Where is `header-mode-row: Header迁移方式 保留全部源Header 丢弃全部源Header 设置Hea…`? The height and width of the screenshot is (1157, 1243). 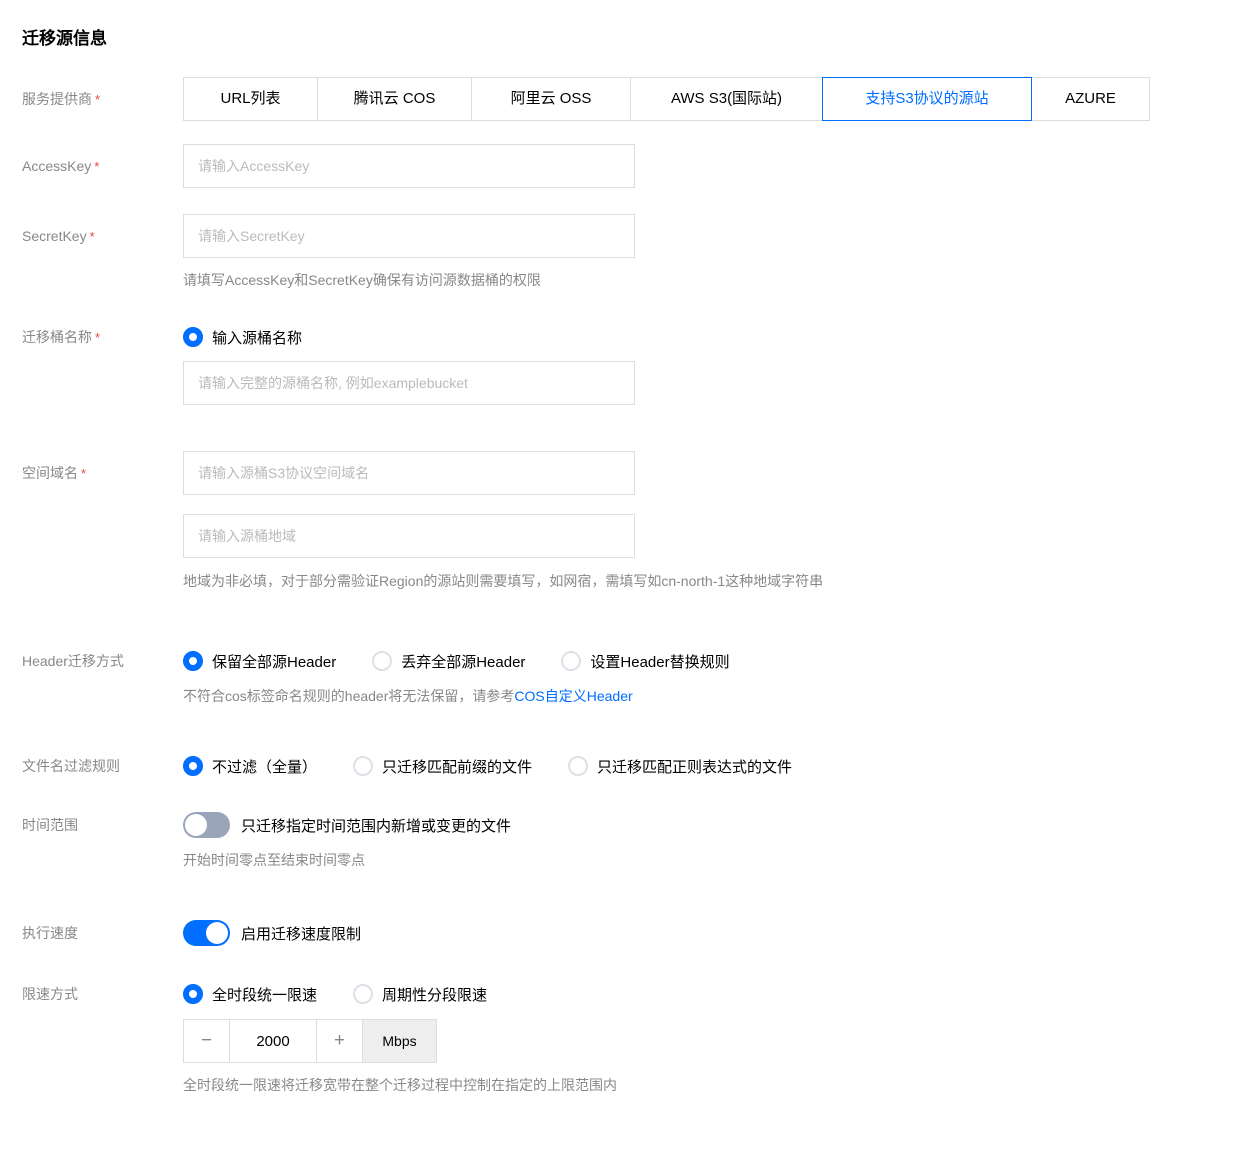 header-mode-row: Header迁移方式 保留全部源Header 丢弃全部源Header 设置Hea… is located at coordinates (632, 677).